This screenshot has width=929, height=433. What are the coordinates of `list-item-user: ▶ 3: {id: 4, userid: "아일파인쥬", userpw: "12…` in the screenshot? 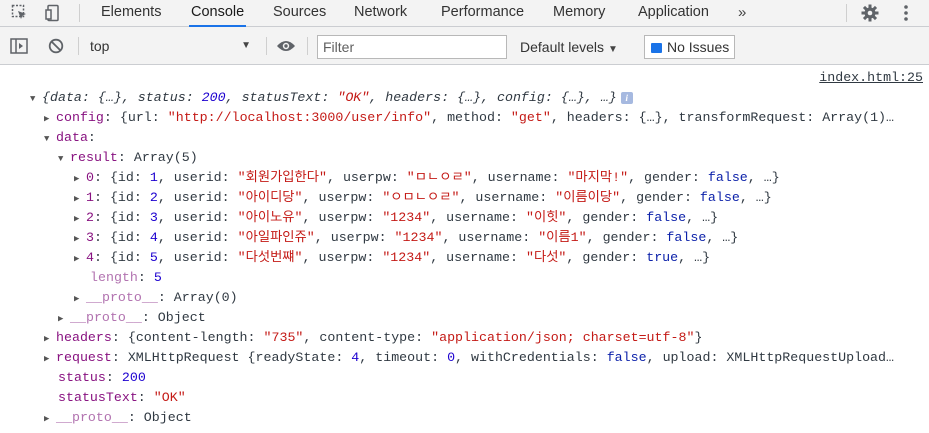 It's located at (406, 238).